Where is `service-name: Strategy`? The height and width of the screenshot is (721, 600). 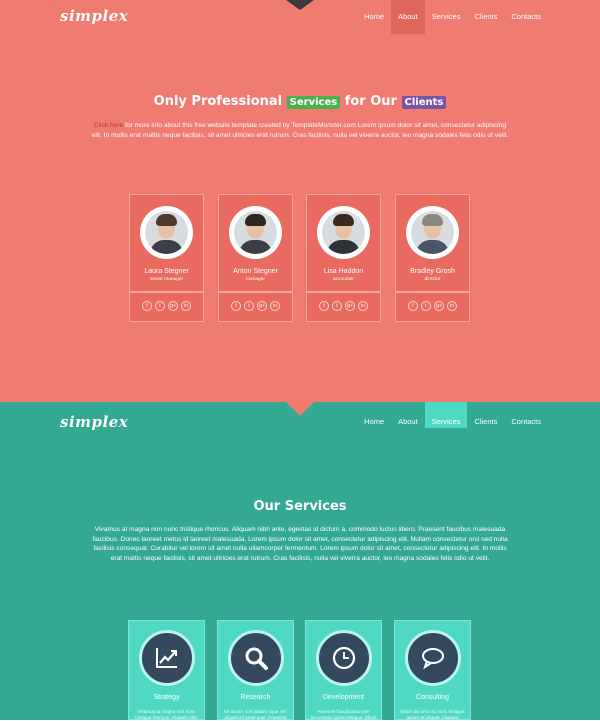 service-name: Strategy is located at coordinates (166, 697).